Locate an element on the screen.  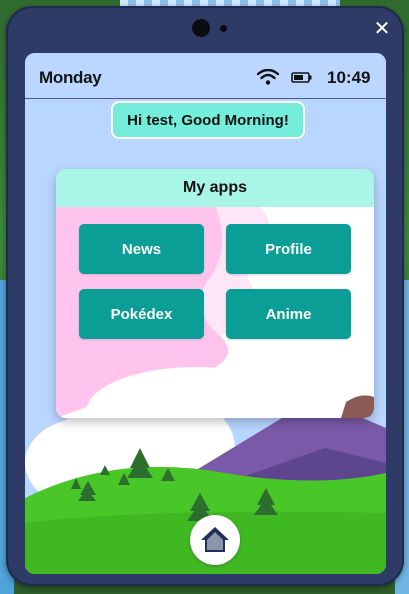
wifi-icon is located at coordinates (268, 77).